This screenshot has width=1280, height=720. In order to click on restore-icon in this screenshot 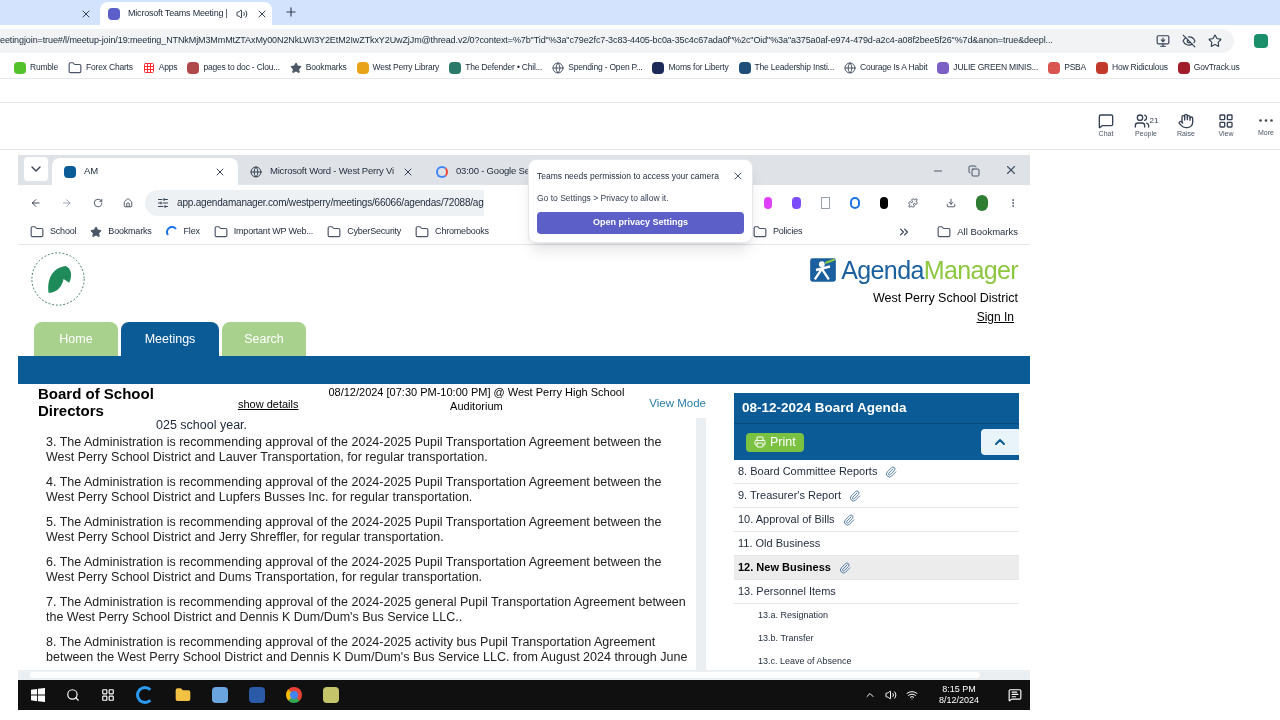, I will do `click(974, 171)`.